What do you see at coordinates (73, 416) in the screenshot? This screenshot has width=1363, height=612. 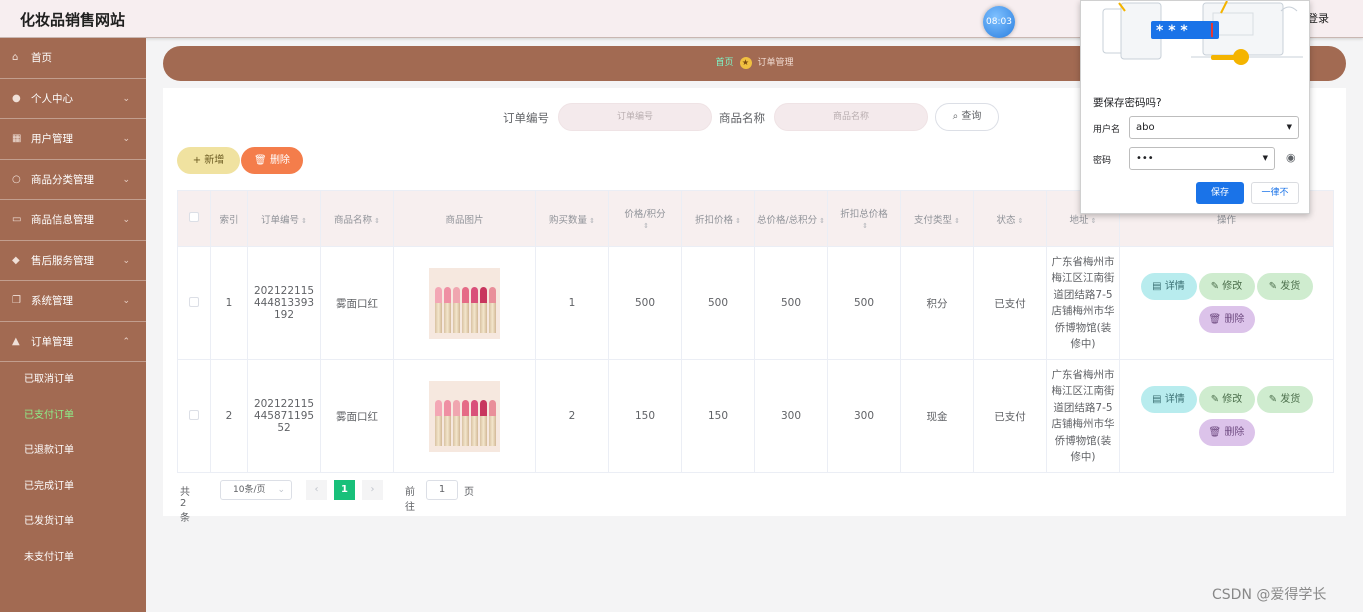 I see `sidebar-subitem-paid: 已支付订单` at bounding box center [73, 416].